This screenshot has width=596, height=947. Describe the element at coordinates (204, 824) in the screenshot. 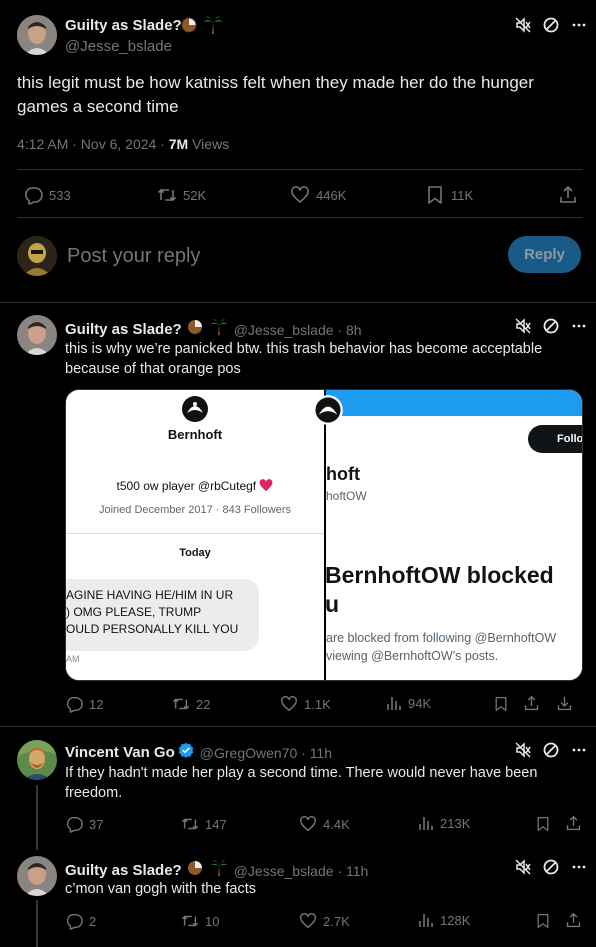

I see `repost-action: 147` at that location.